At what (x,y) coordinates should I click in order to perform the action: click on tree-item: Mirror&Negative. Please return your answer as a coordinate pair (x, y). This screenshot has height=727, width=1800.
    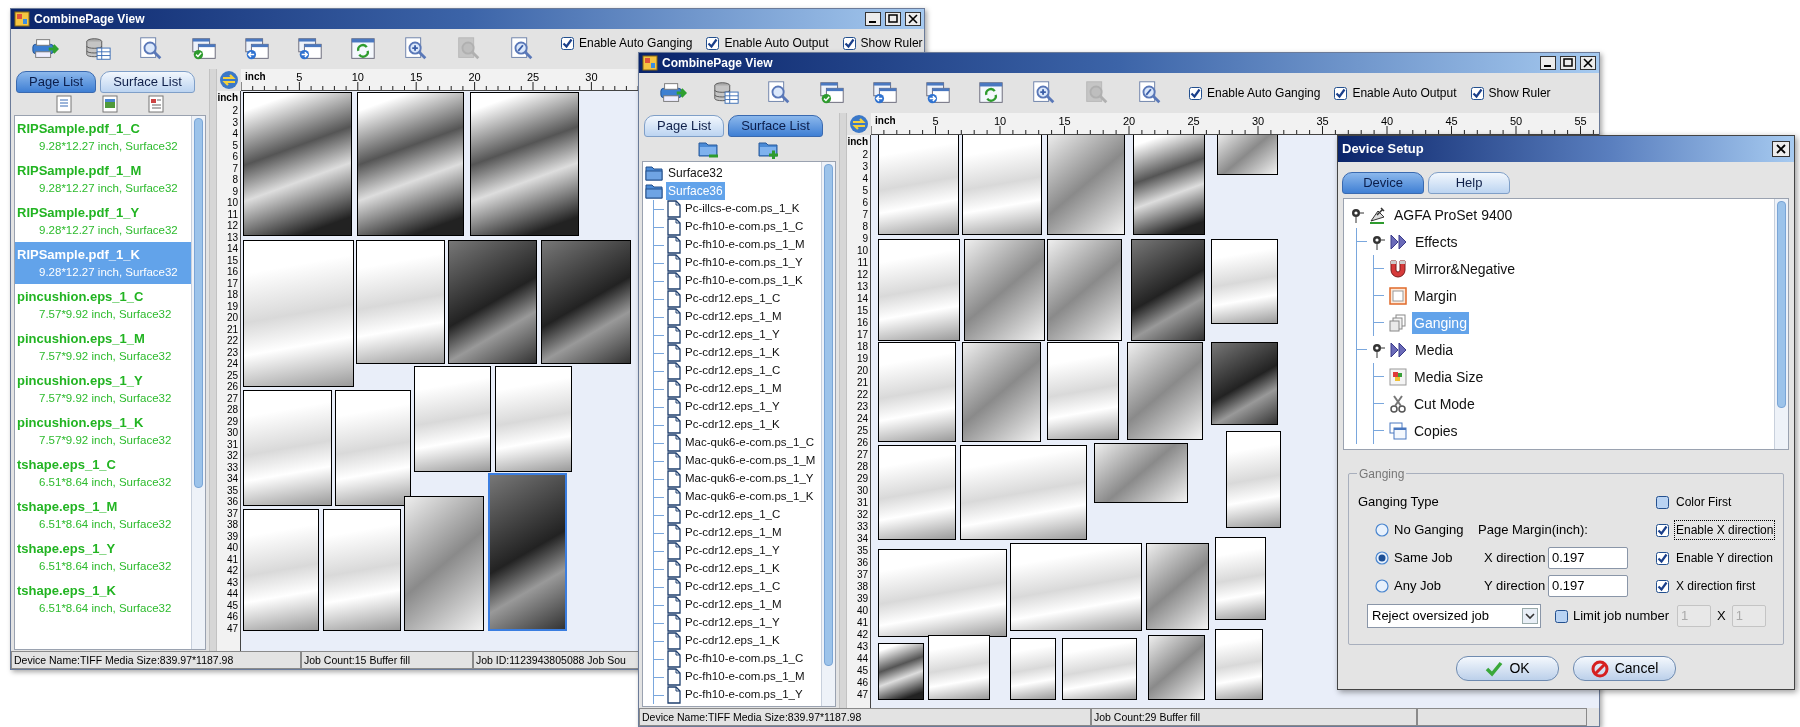
    Looking at the image, I should click on (1465, 268).